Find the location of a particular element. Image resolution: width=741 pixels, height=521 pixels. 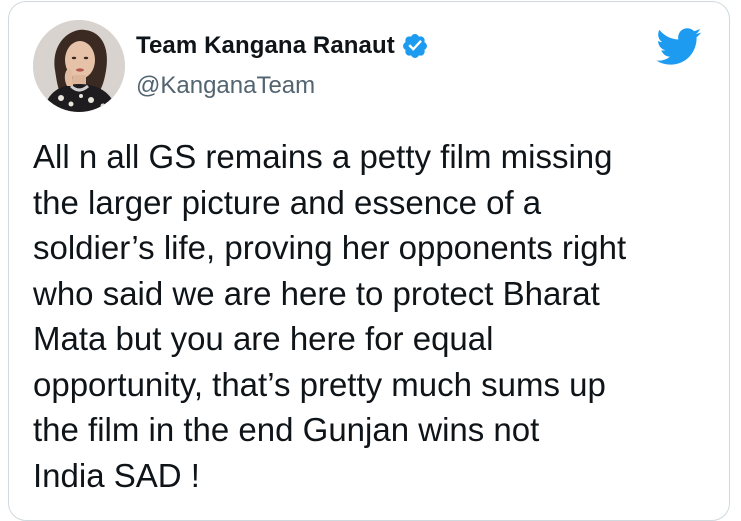

tweet-text-line: opportunity, that’s pretty much sums up is located at coordinates (319, 384).